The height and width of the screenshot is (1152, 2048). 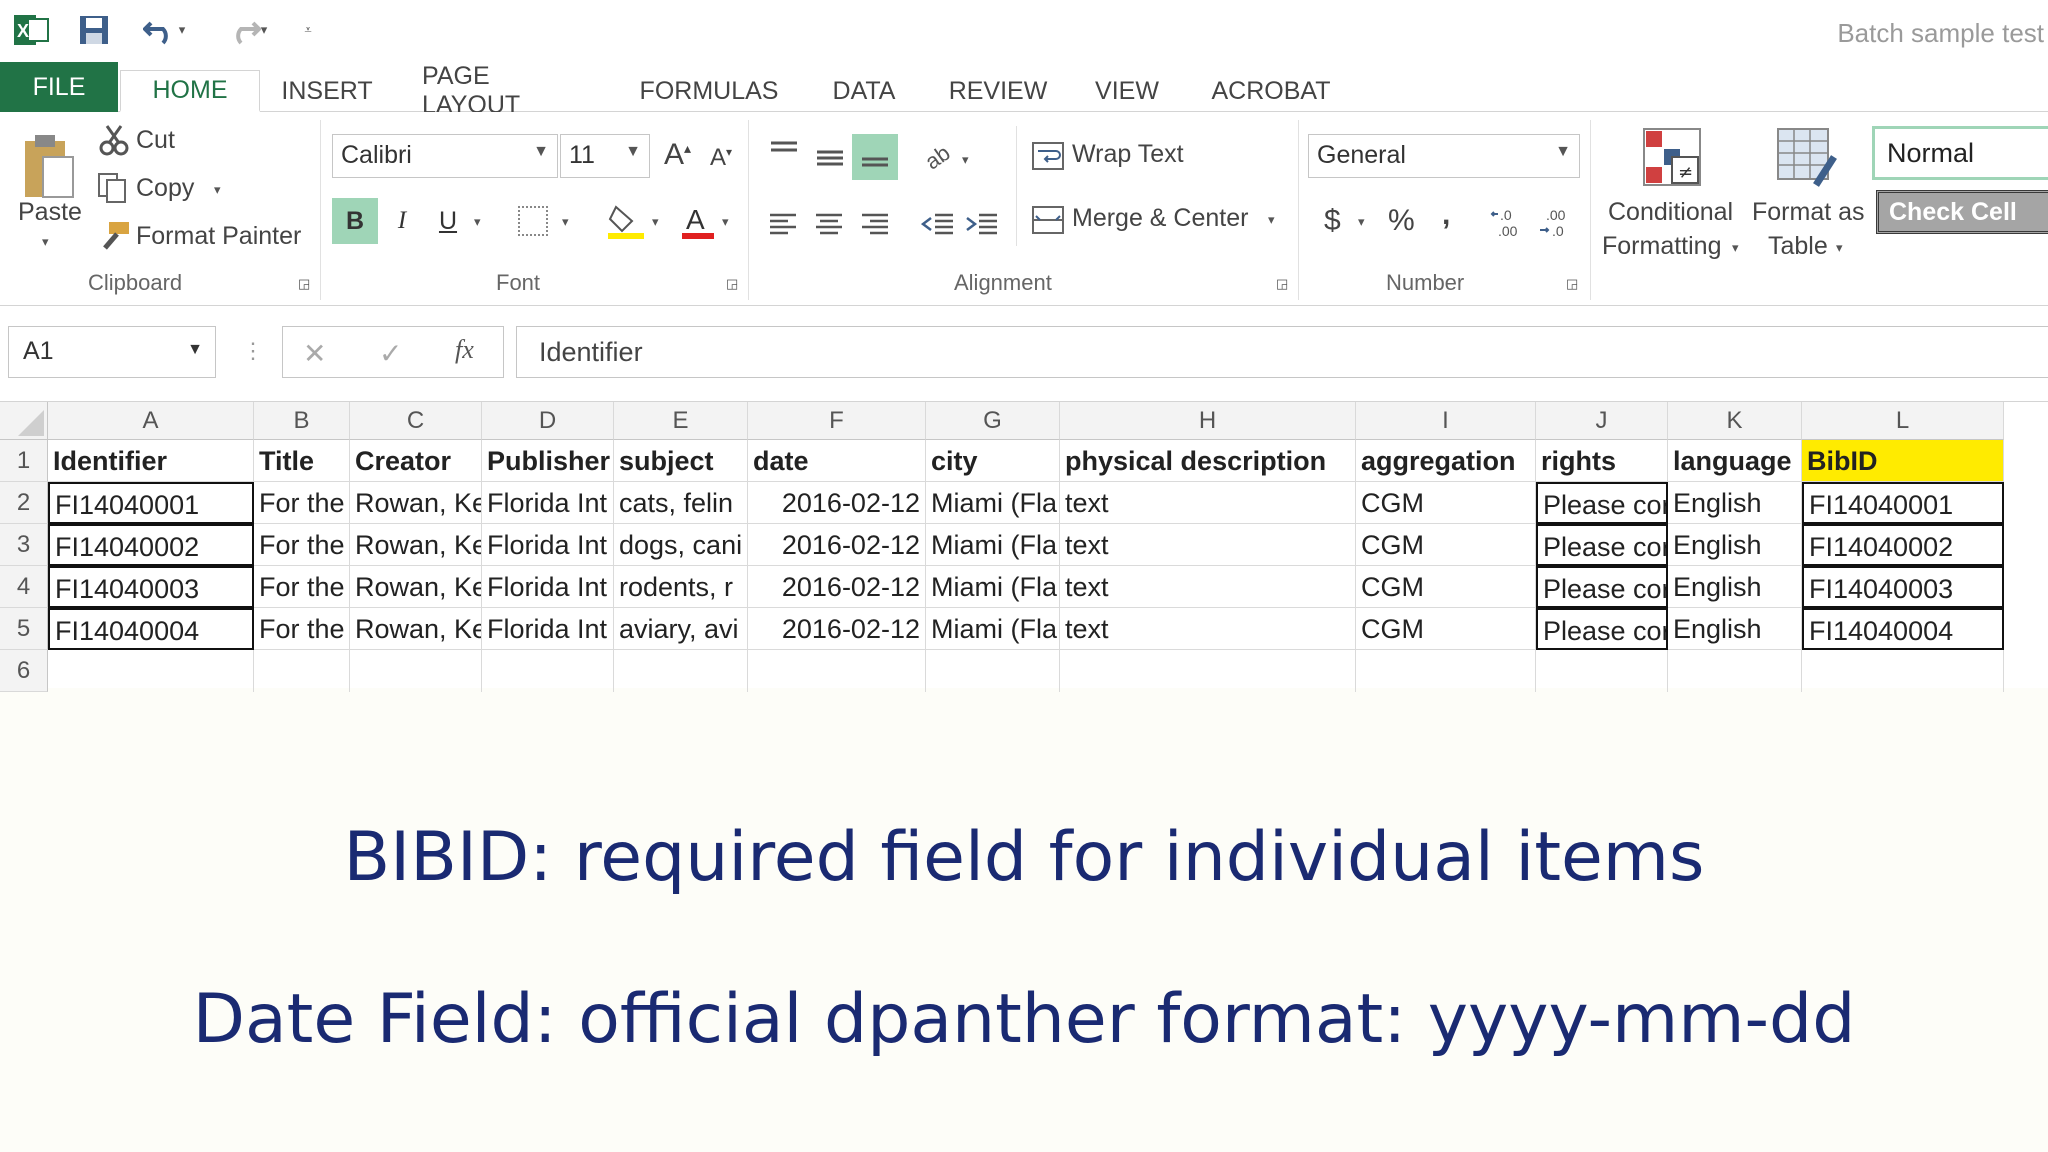 I want to click on cell-l4: FI14040003, so click(x=1903, y=587).